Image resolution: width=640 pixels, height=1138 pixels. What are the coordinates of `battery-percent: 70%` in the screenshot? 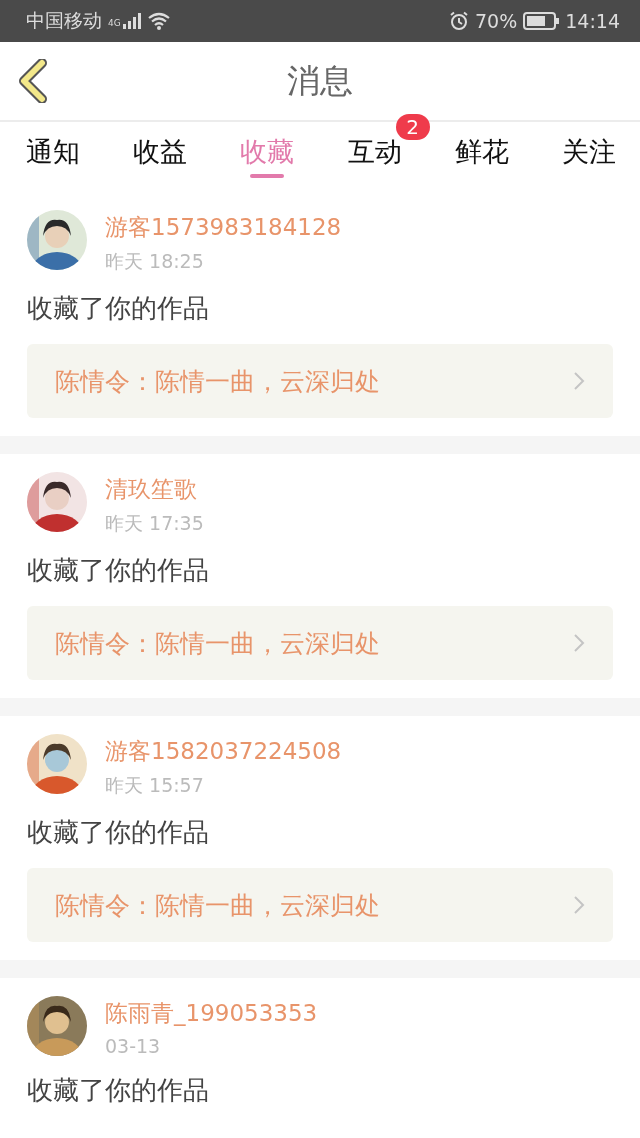 It's located at (496, 21).